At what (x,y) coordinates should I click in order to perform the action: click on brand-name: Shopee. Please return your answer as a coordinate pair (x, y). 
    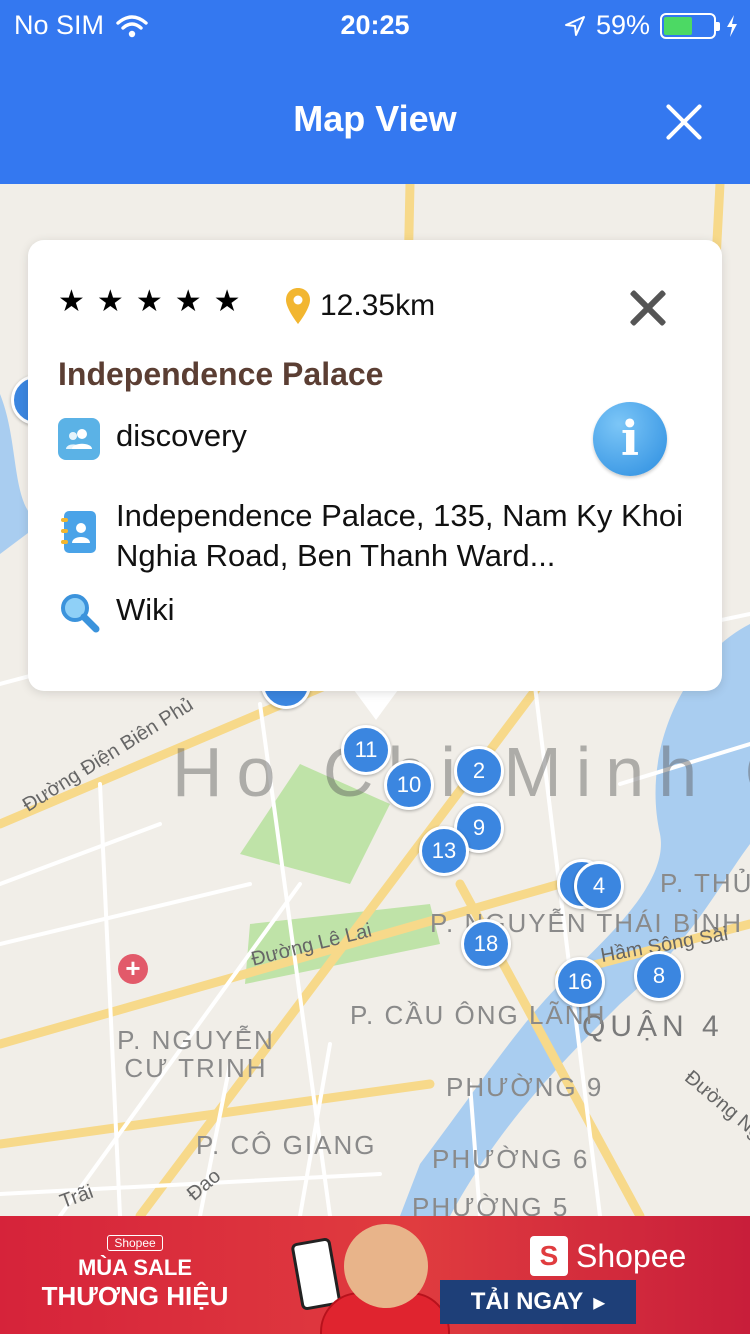
    Looking at the image, I should click on (631, 1255).